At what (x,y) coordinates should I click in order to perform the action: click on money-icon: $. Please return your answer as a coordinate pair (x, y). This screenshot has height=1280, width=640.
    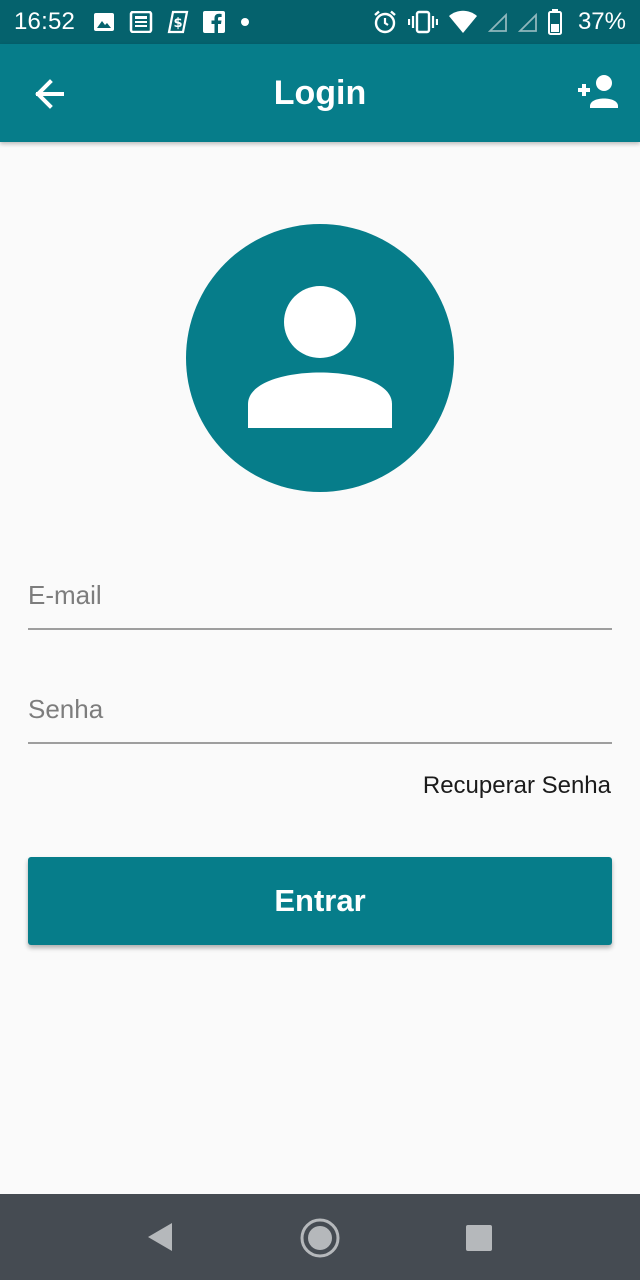
    Looking at the image, I should click on (178, 22).